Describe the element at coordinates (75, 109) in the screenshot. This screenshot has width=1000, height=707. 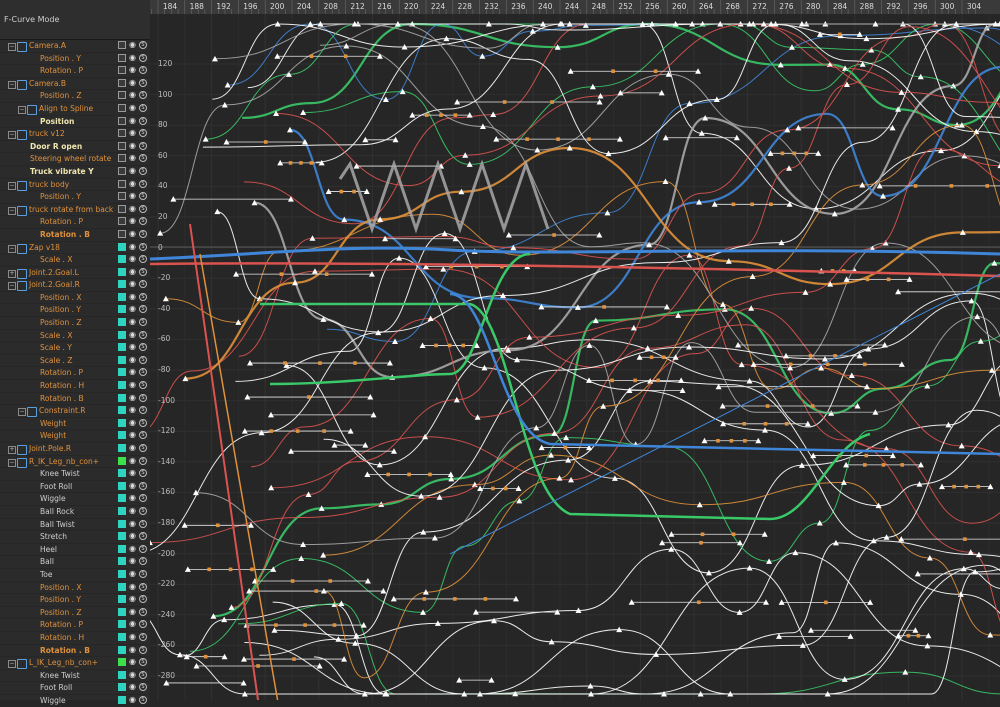
I see `track-row: −Align to Spline◉S` at that location.